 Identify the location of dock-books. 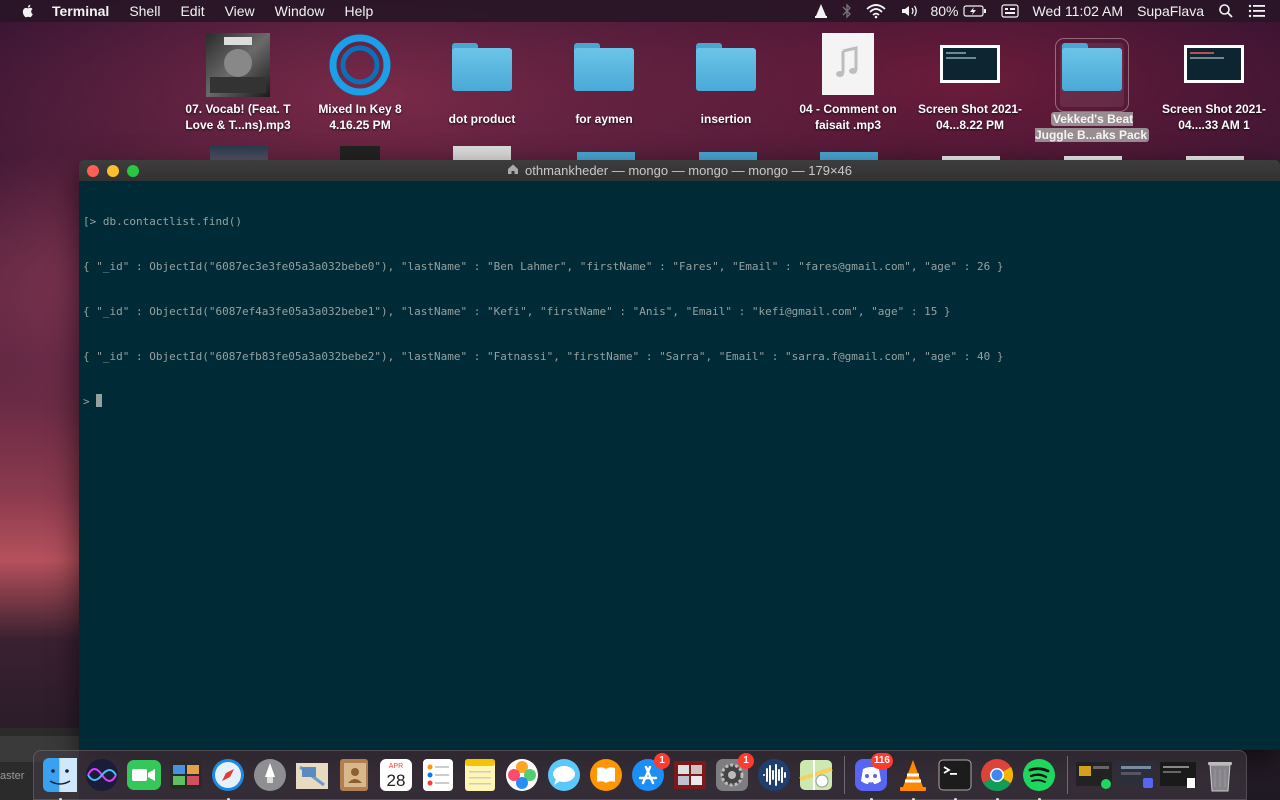
(606, 775).